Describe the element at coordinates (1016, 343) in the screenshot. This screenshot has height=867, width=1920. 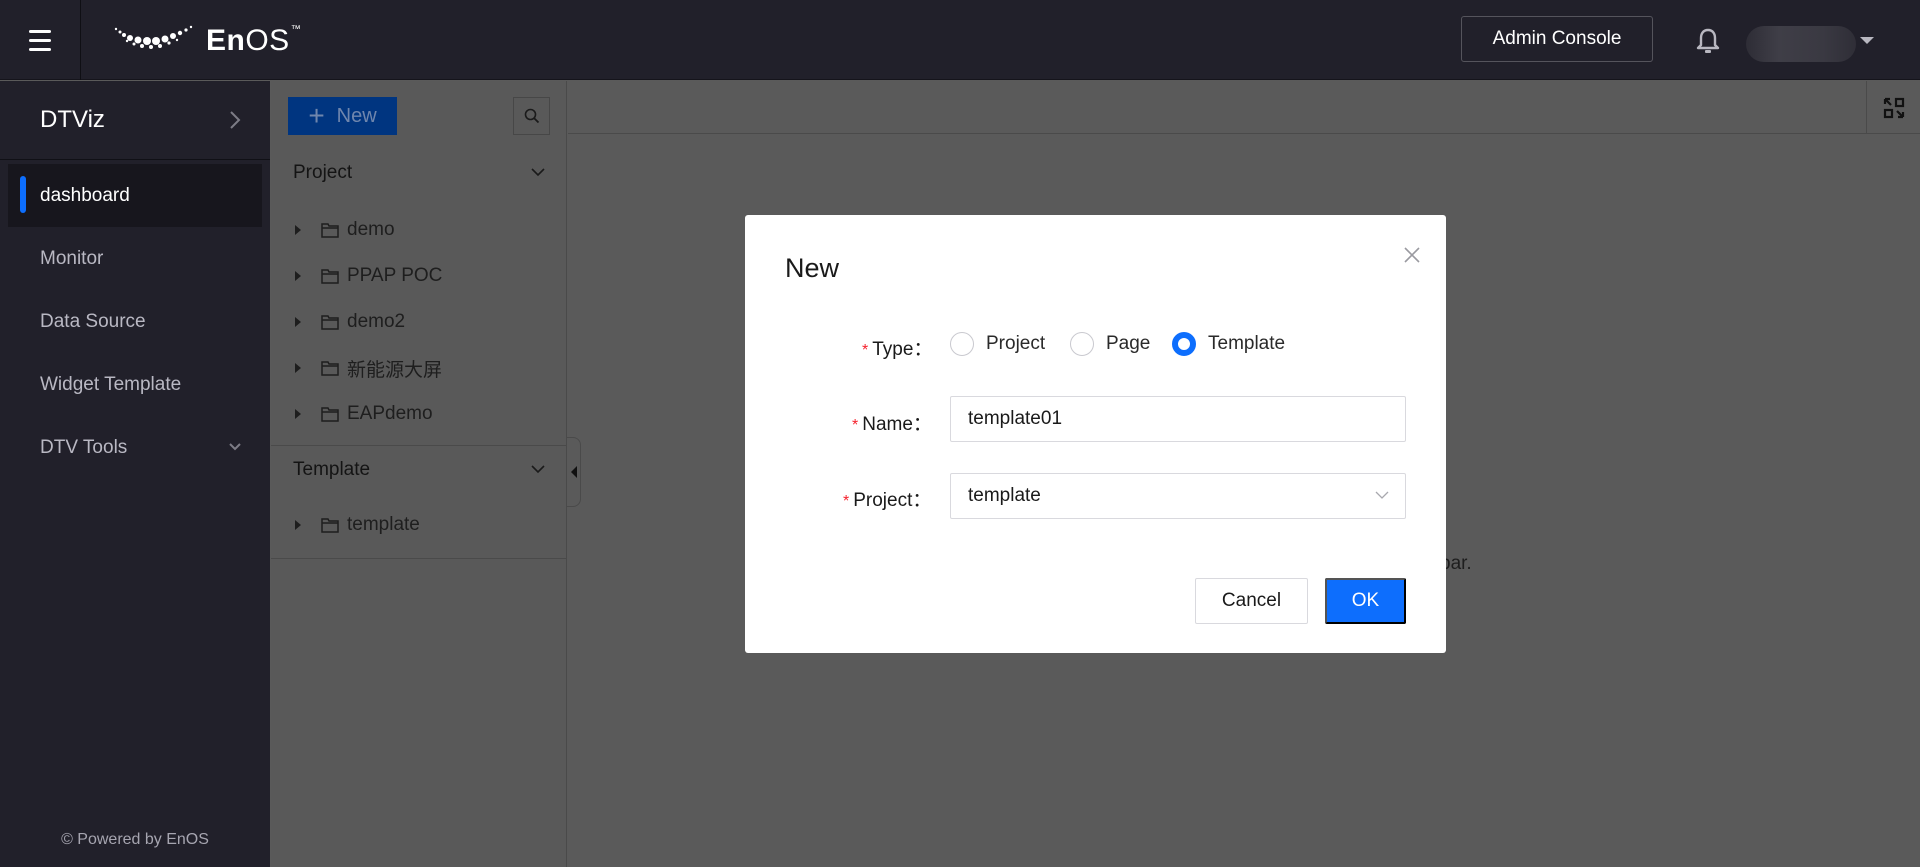
I see `radio-label: Project` at that location.